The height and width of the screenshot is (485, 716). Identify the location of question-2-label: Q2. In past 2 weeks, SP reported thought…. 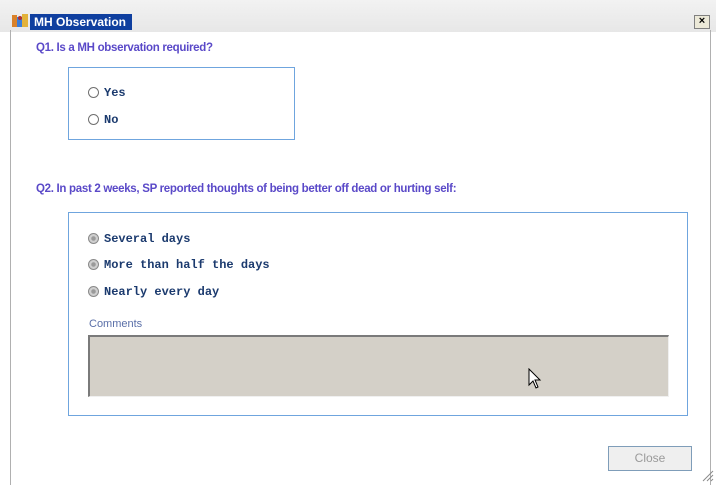
(246, 189).